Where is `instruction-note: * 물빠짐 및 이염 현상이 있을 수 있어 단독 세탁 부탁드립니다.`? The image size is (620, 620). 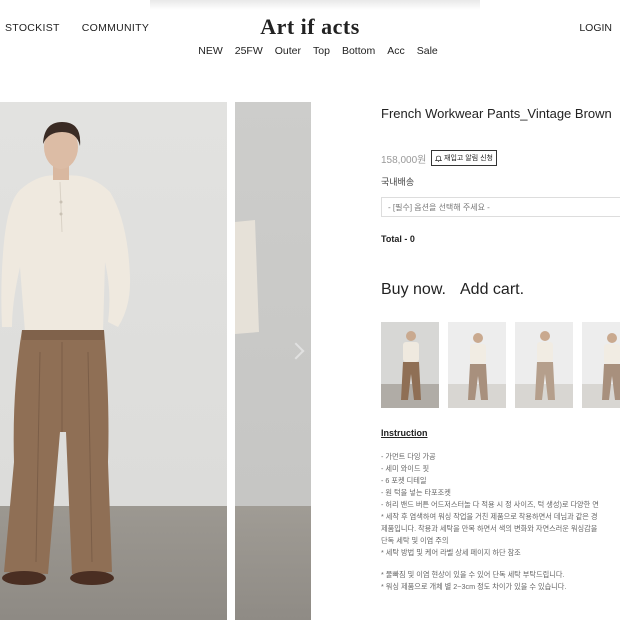 instruction-note: * 물빠짐 및 이염 현상이 있을 수 있어 단독 세탁 부탁드립니다. is located at coordinates (473, 574).